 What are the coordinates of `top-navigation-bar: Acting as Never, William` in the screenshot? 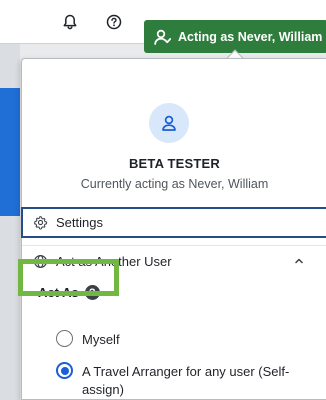 It's located at (163, 26).